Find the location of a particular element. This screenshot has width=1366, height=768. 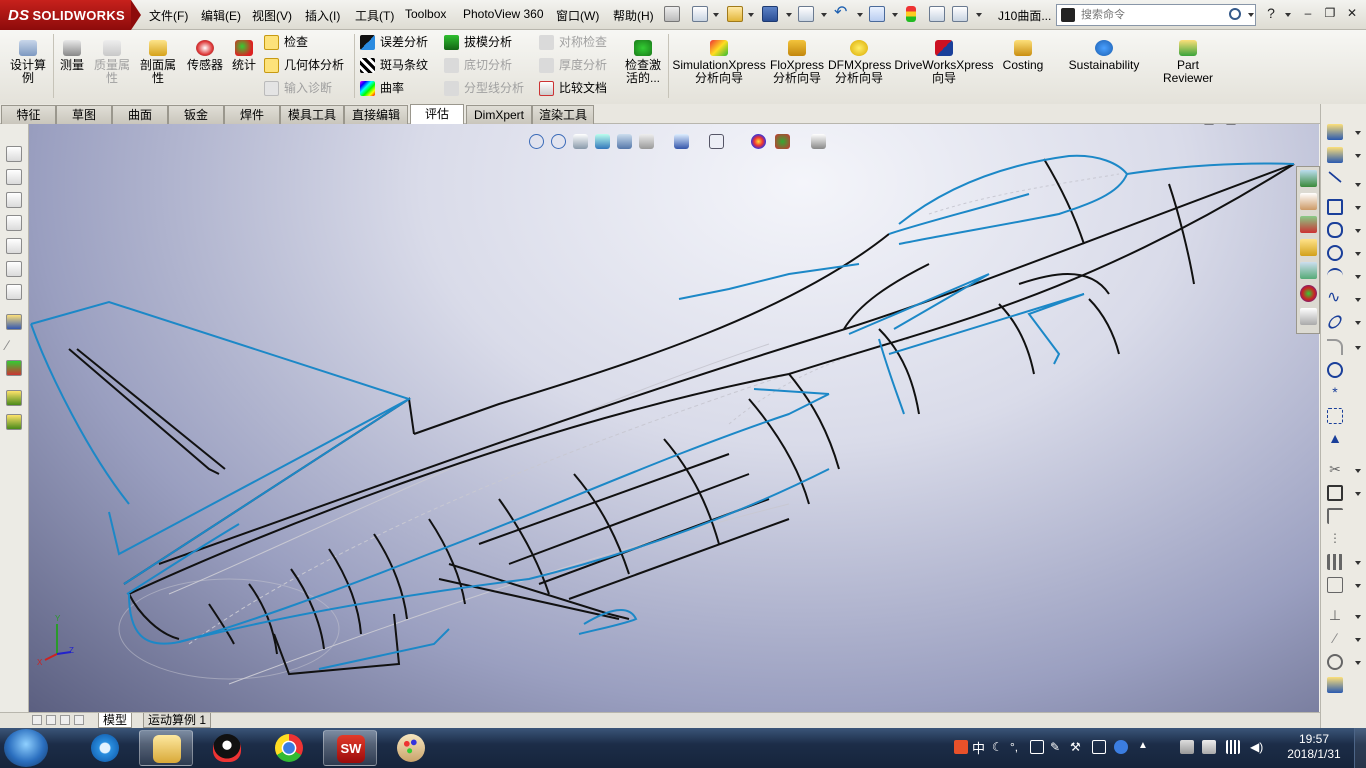

print-icon is located at coordinates (806, 14).